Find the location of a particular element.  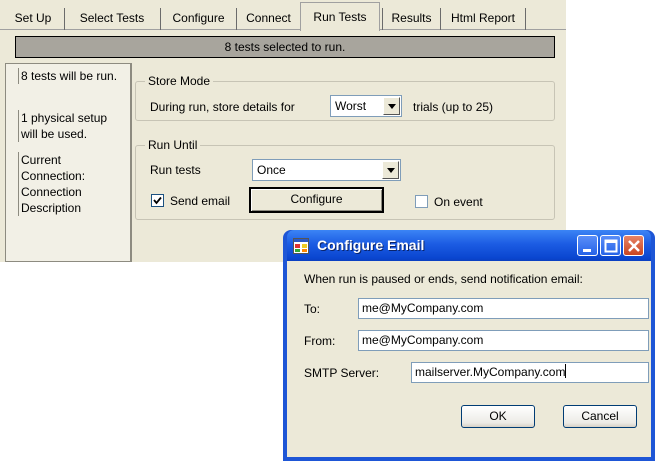

run-tests-label: Run tests is located at coordinates (175, 170).